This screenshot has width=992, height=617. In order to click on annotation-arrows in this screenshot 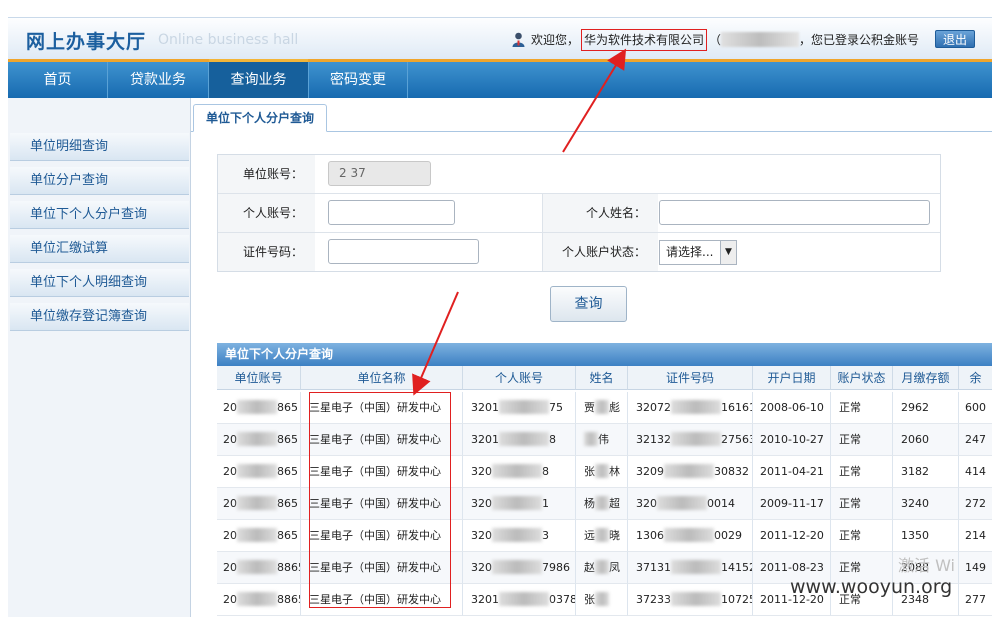, I will do `click(519, 222)`.